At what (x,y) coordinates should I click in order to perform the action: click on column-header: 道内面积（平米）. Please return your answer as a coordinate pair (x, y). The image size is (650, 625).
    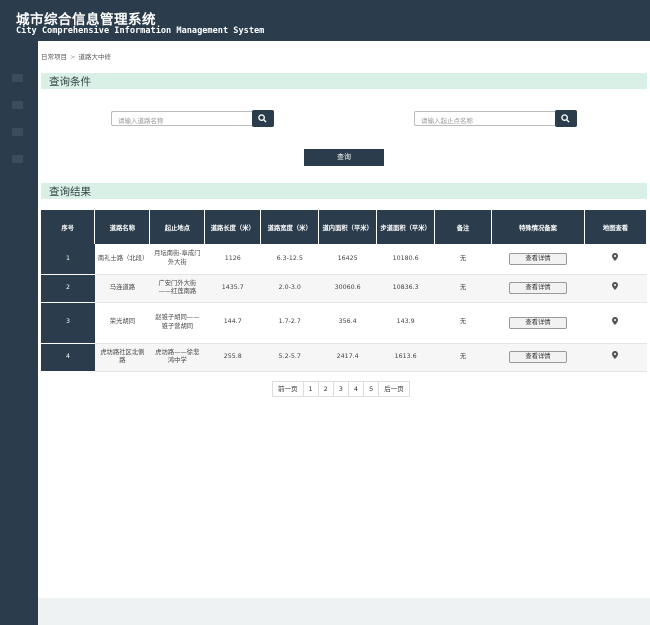
    Looking at the image, I should click on (348, 227).